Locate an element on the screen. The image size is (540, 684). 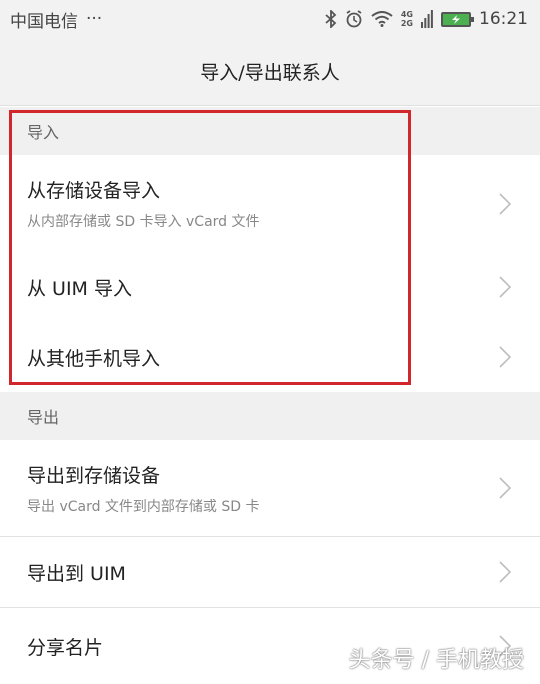
bluetooth-icon is located at coordinates (331, 19).